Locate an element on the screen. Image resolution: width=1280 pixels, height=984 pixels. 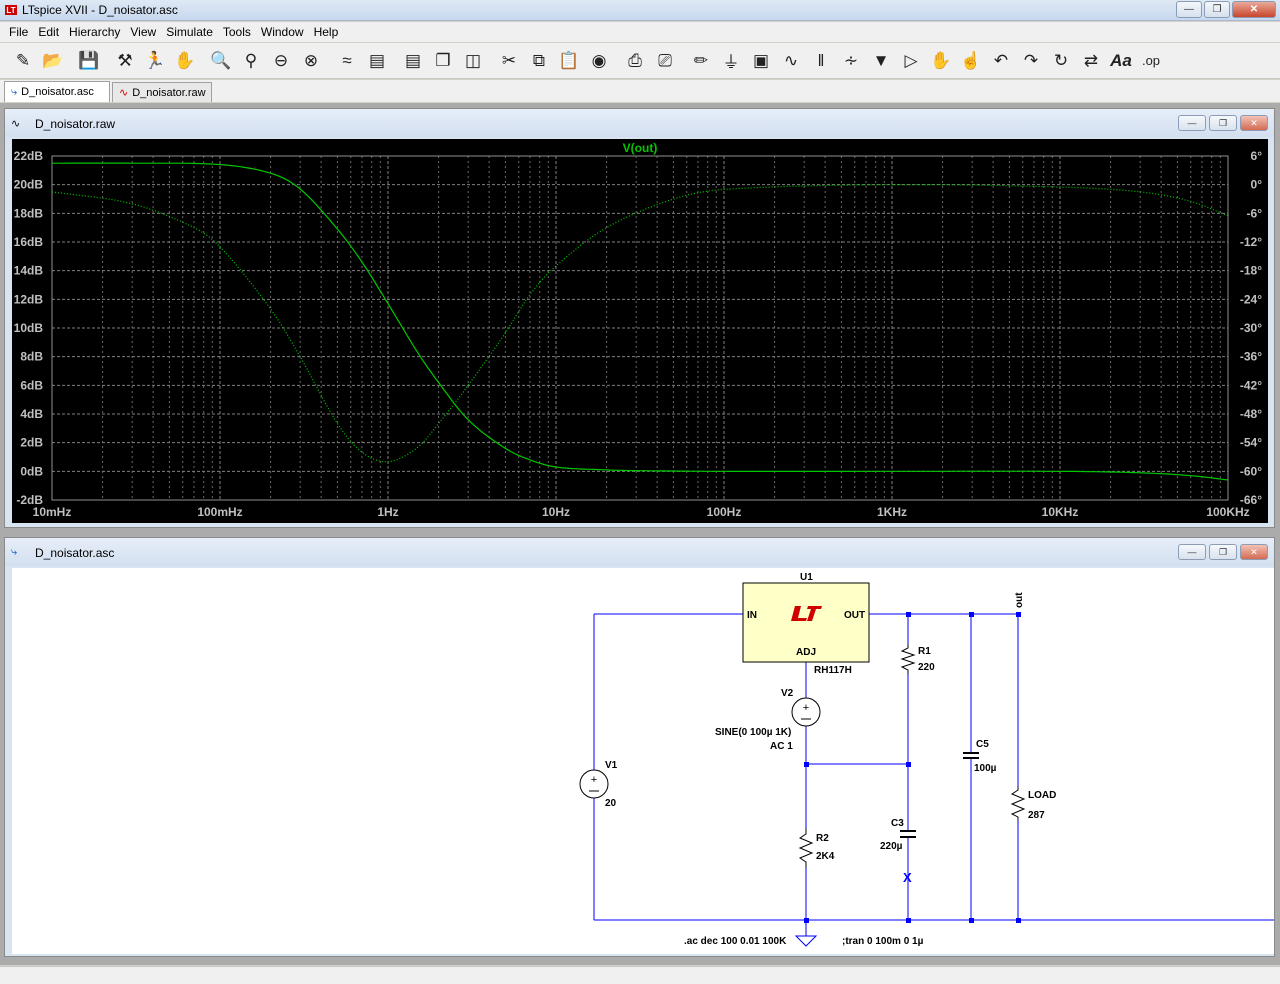
undo-icon: ↶ is located at coordinates (1001, 61).